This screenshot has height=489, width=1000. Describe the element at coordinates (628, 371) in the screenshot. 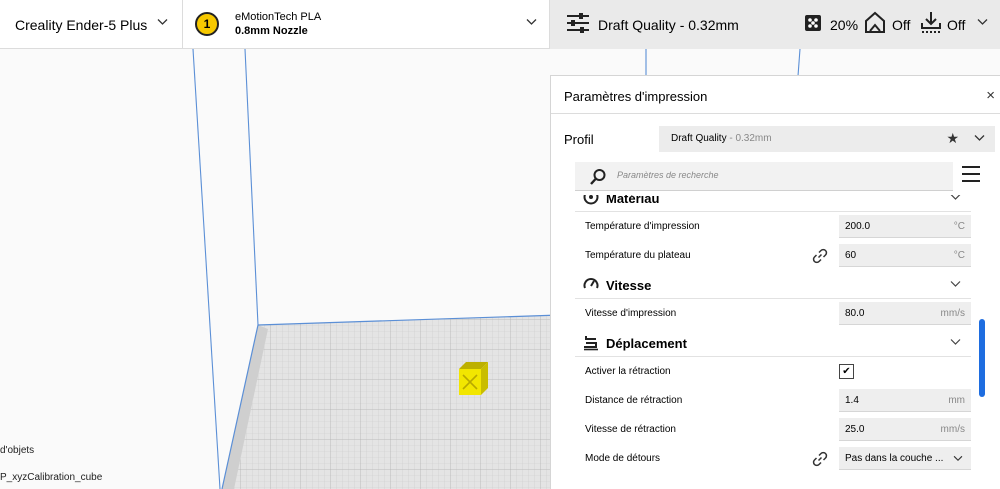

I see `setting-label: Activer la rétraction` at that location.